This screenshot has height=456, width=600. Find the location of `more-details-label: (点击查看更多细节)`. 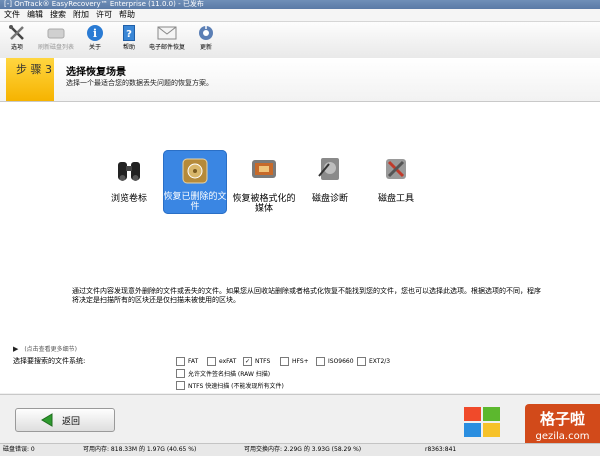

more-details-label: (点击查看更多细节) is located at coordinates (50, 349).